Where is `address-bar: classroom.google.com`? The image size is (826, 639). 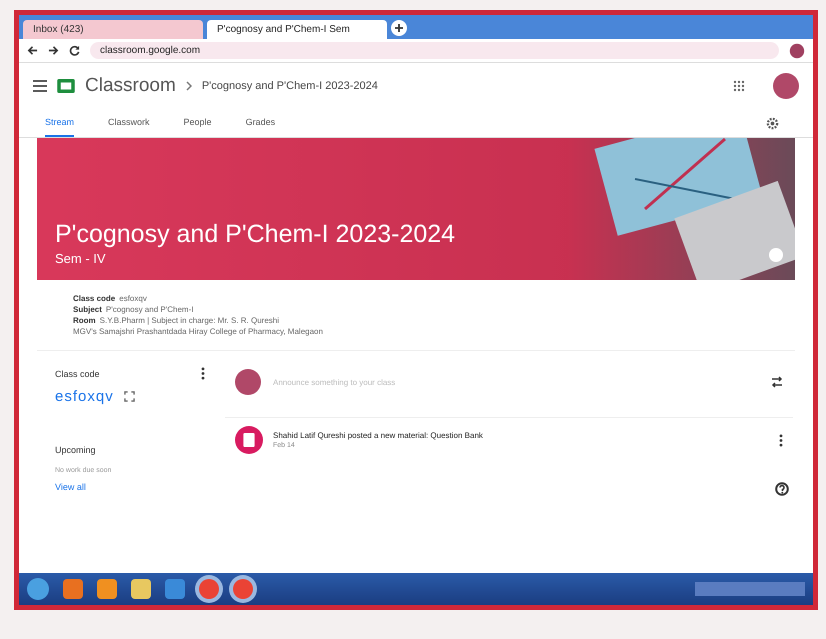 address-bar: classroom.google.com is located at coordinates (434, 50).